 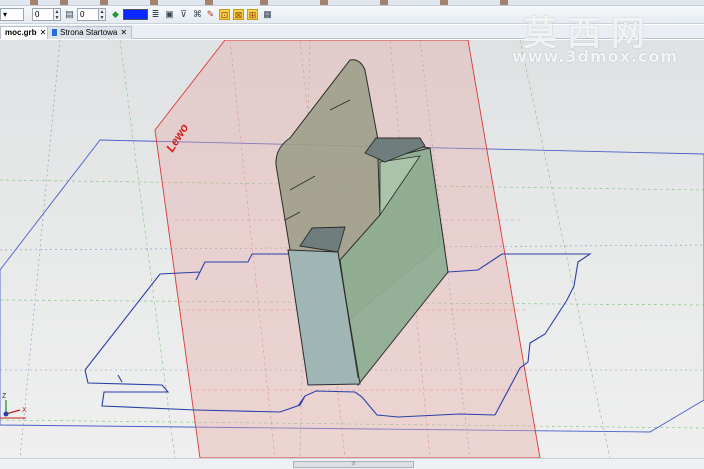 What do you see at coordinates (210, 14) in the screenshot?
I see `tools-icon: ✎` at bounding box center [210, 14].